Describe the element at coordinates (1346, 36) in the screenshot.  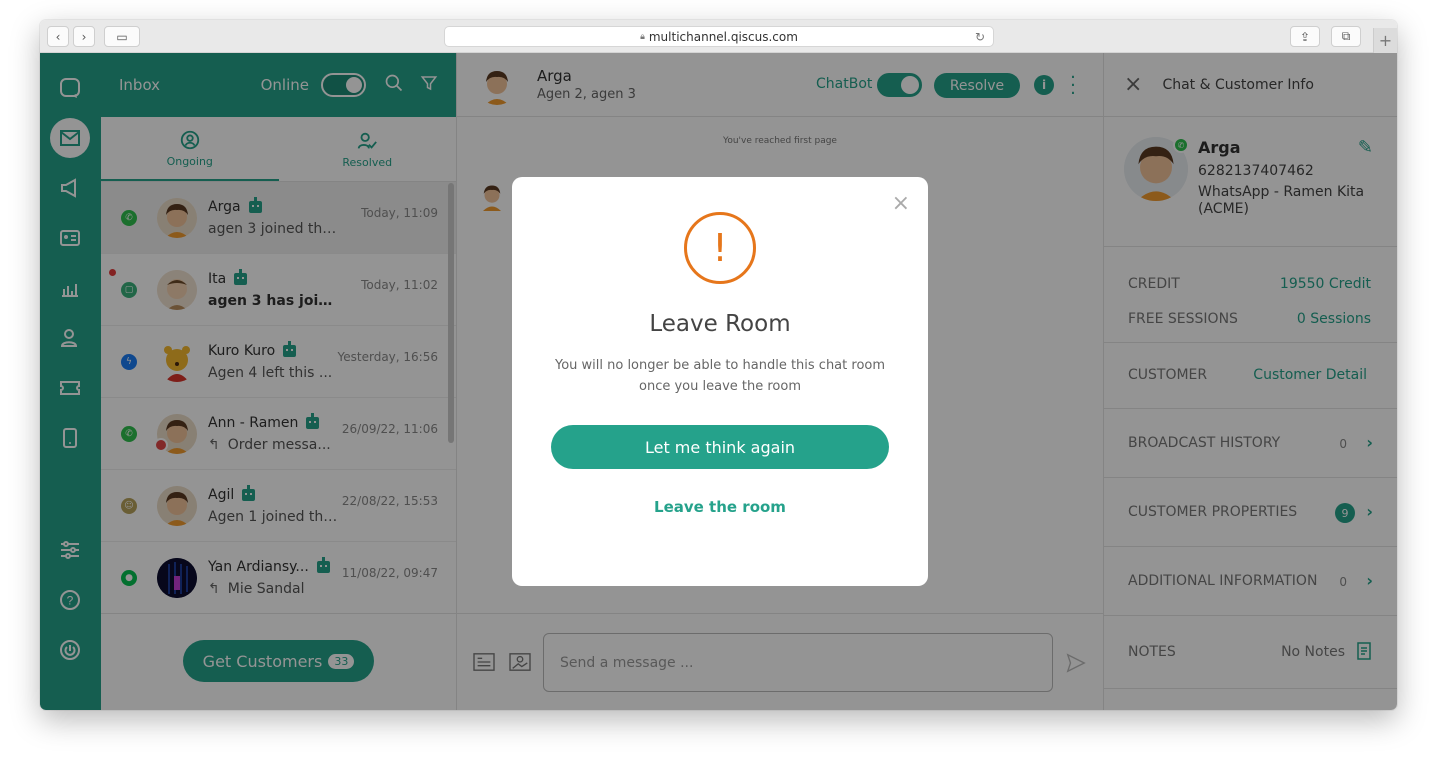
I see `tabs-icon: ⧉` at that location.